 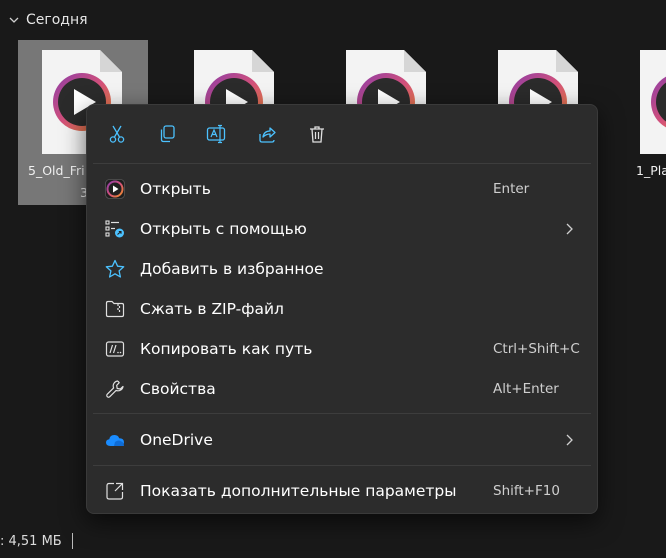 What do you see at coordinates (298, 491) in the screenshot?
I see `menu-item-label: Показать дополнительные параметры` at bounding box center [298, 491].